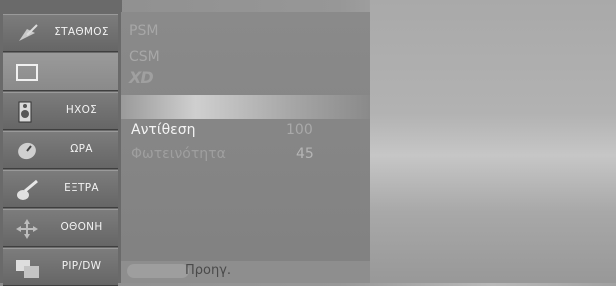 The width and height of the screenshot is (616, 286). What do you see at coordinates (163, 130) in the screenshot?
I see `contrast-label: Αντίθεση` at bounding box center [163, 130].